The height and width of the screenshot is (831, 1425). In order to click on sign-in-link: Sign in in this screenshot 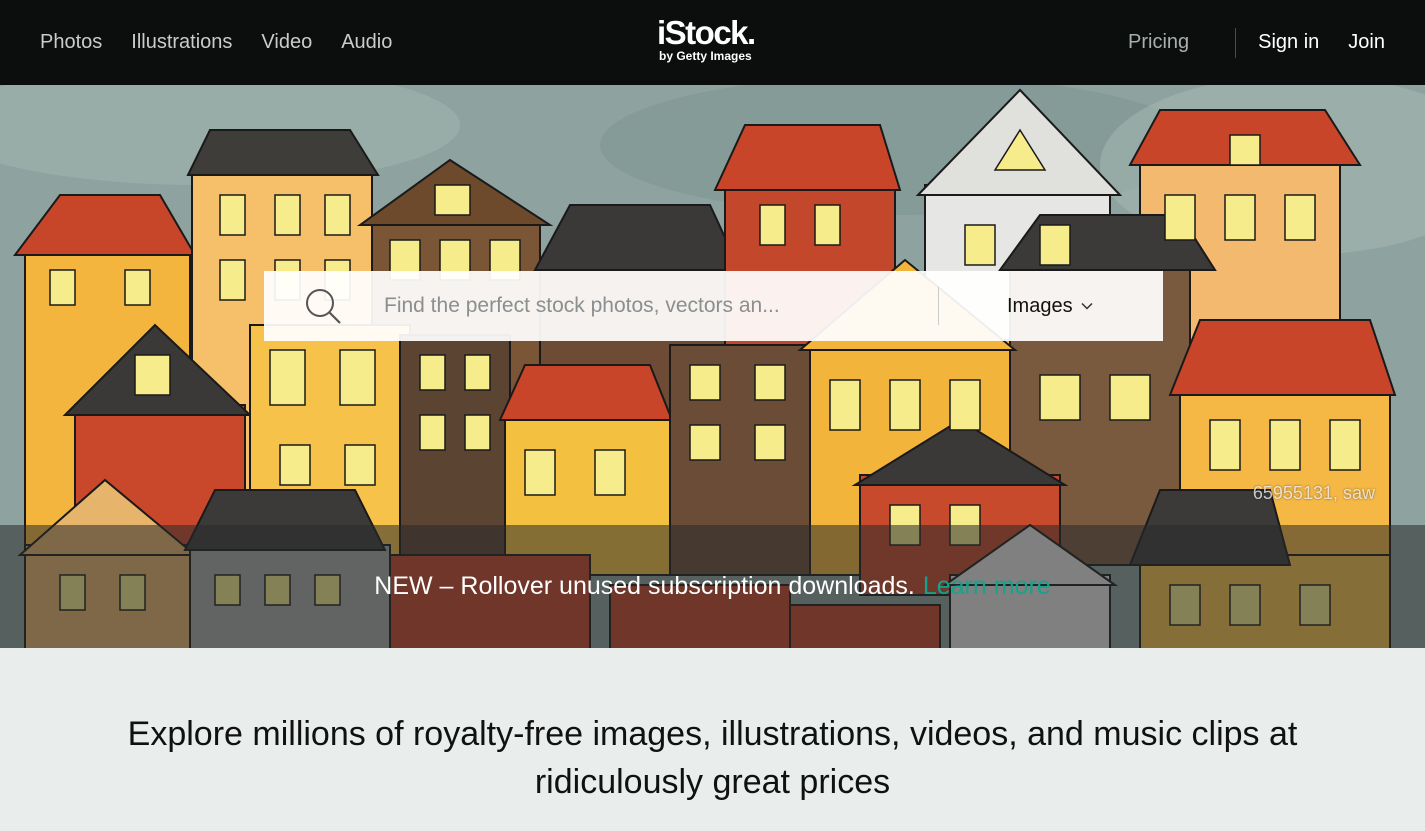, I will do `click(1288, 42)`.